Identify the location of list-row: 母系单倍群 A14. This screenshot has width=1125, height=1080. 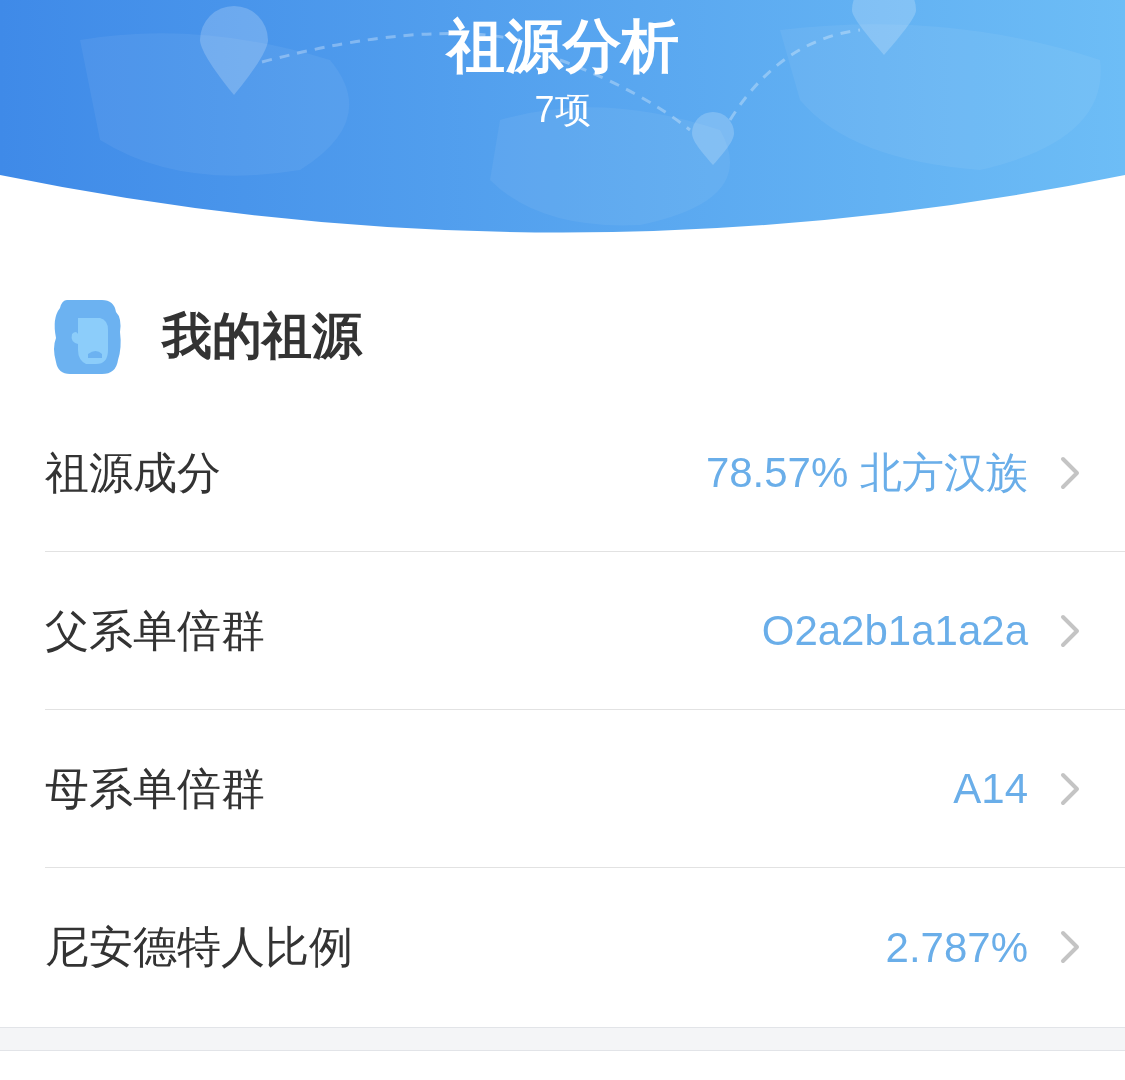
(585, 789).